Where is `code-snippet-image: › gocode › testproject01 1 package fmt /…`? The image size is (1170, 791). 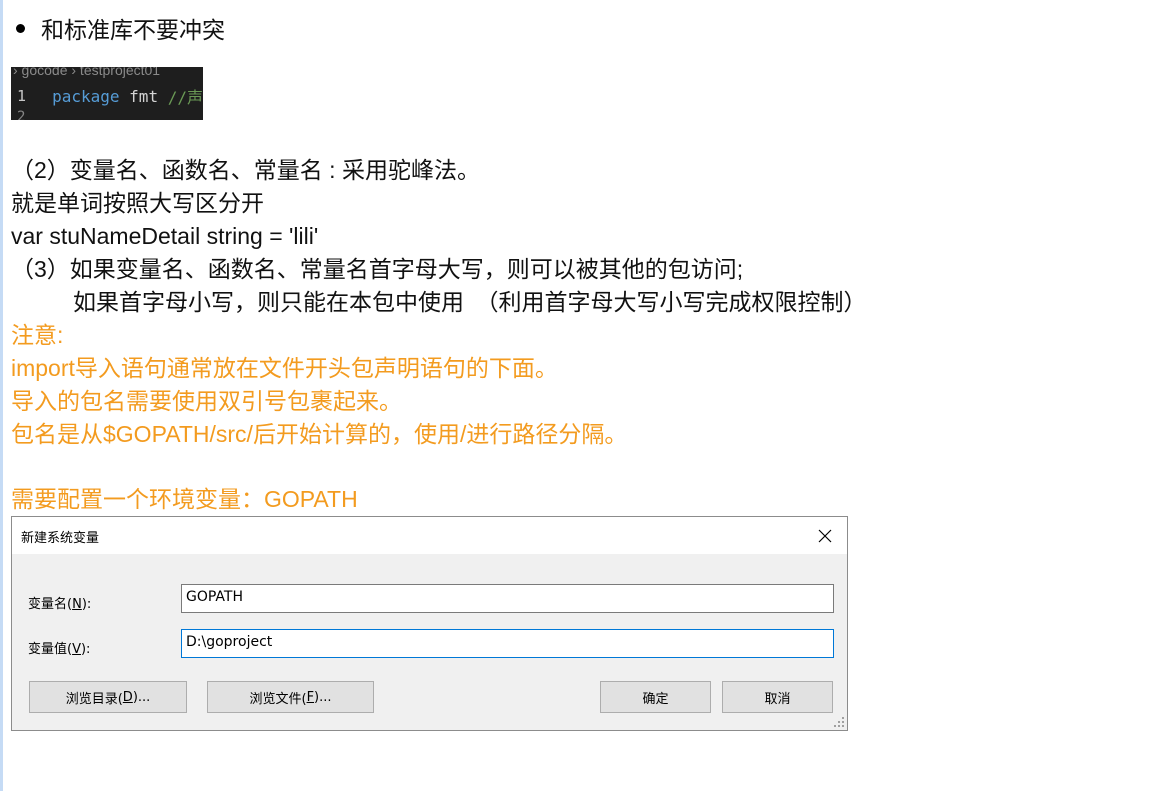
code-snippet-image: › gocode › testproject01 1 package fmt /… is located at coordinates (107, 93).